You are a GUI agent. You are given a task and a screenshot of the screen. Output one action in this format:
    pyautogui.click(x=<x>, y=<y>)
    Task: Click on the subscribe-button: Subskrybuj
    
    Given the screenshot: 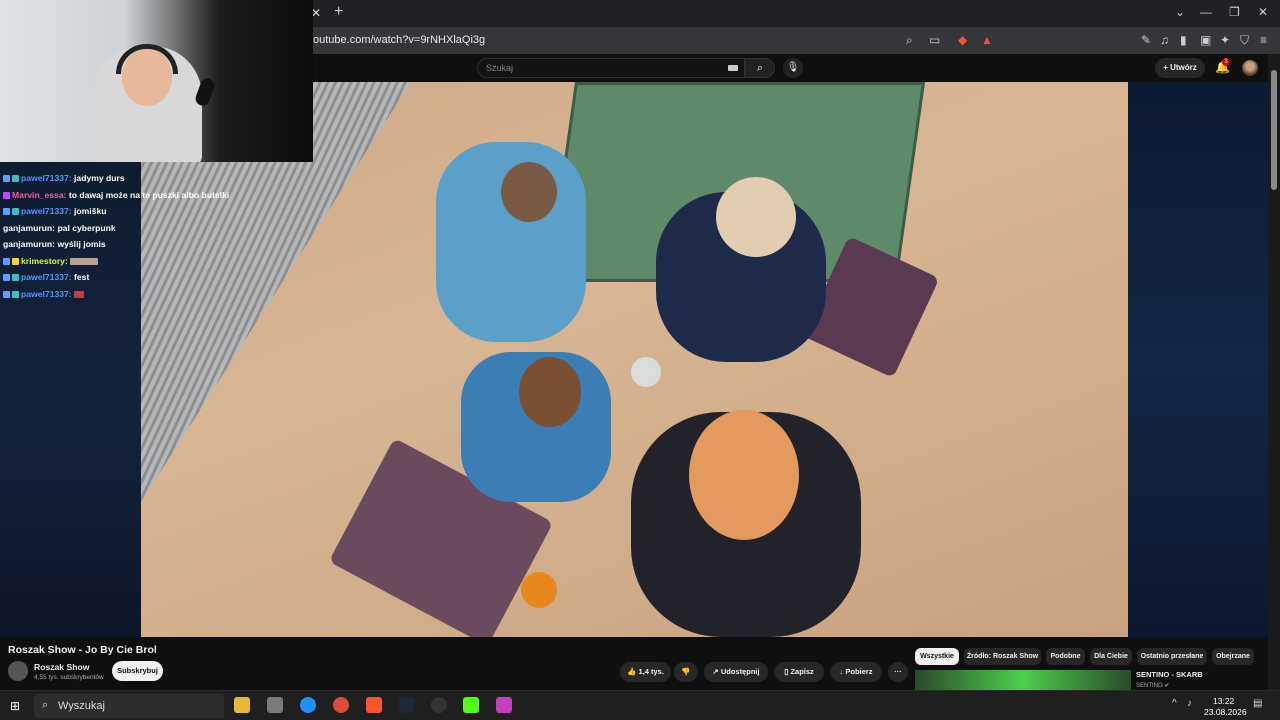 What is the action you would take?
    pyautogui.click(x=137, y=671)
    